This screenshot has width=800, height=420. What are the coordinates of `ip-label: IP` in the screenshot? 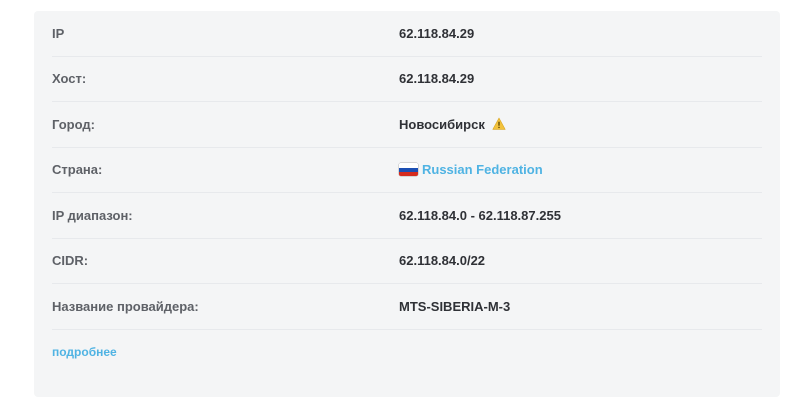 It's located at (58, 33).